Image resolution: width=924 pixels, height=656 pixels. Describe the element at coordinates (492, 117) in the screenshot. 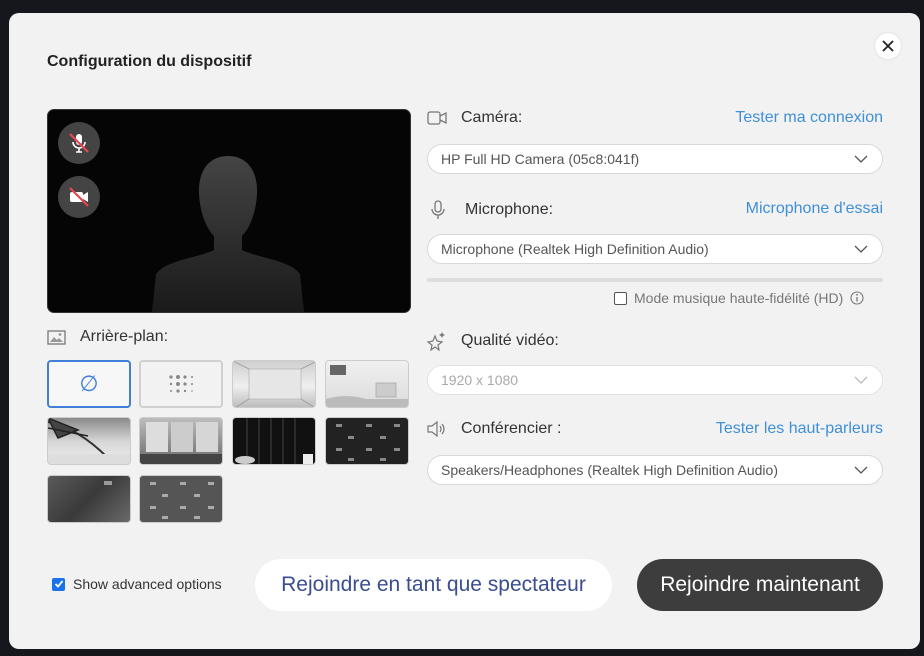

I see `camera-label-text: Caméra:` at that location.